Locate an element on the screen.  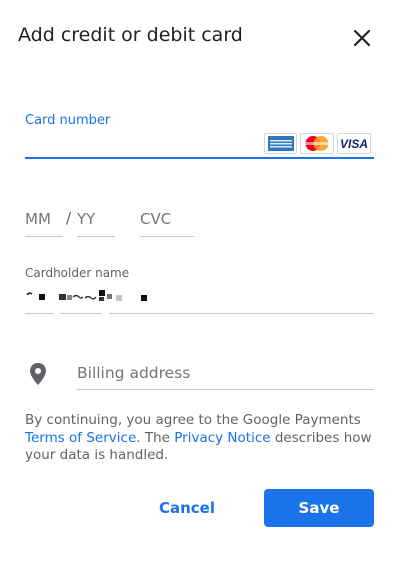
cancel-button: Cancel is located at coordinates (187, 508).